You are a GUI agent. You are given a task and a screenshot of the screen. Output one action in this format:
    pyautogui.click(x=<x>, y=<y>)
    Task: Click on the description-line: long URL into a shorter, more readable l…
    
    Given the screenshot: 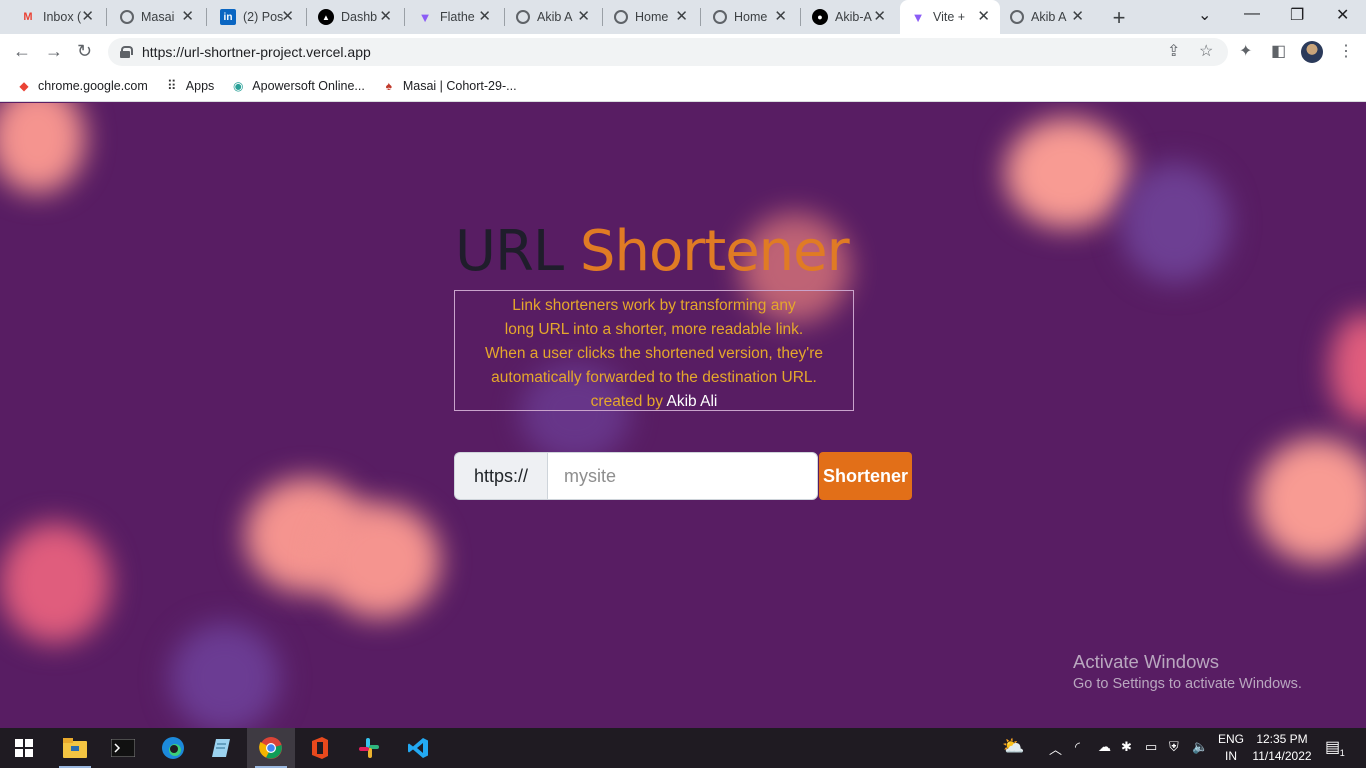 What is the action you would take?
    pyautogui.click(x=654, y=329)
    